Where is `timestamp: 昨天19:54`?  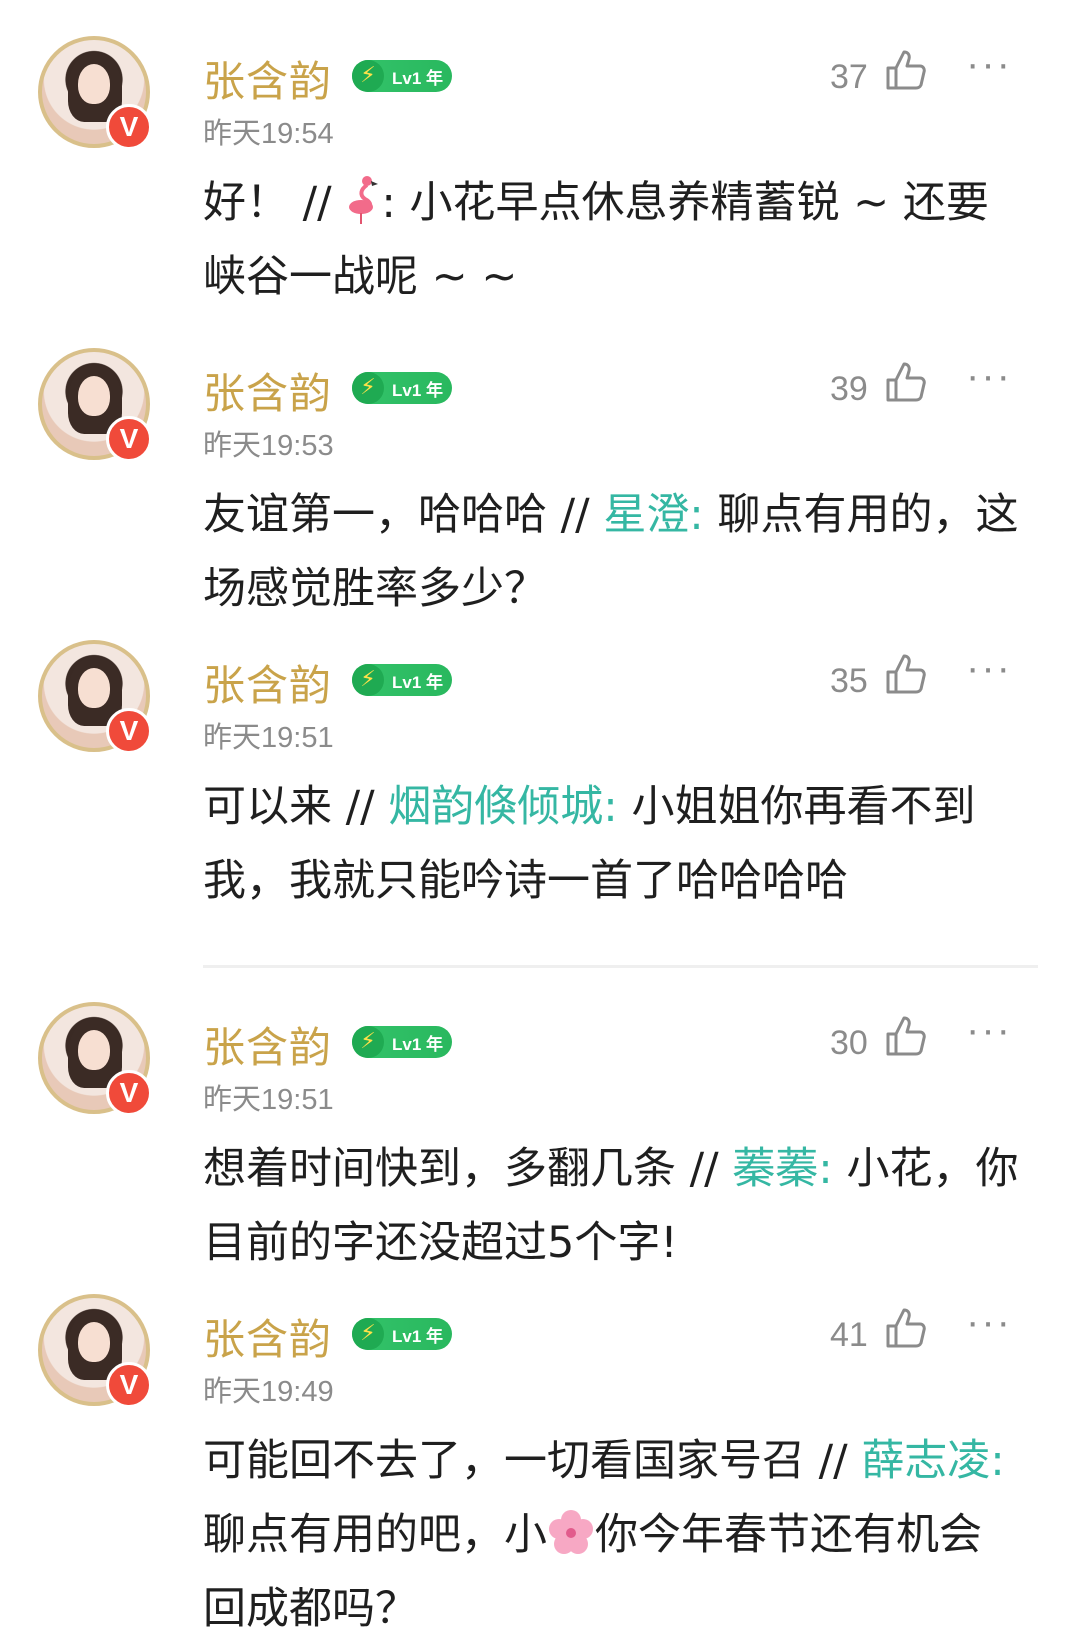
timestamp: 昨天19:54 is located at coordinates (268, 134).